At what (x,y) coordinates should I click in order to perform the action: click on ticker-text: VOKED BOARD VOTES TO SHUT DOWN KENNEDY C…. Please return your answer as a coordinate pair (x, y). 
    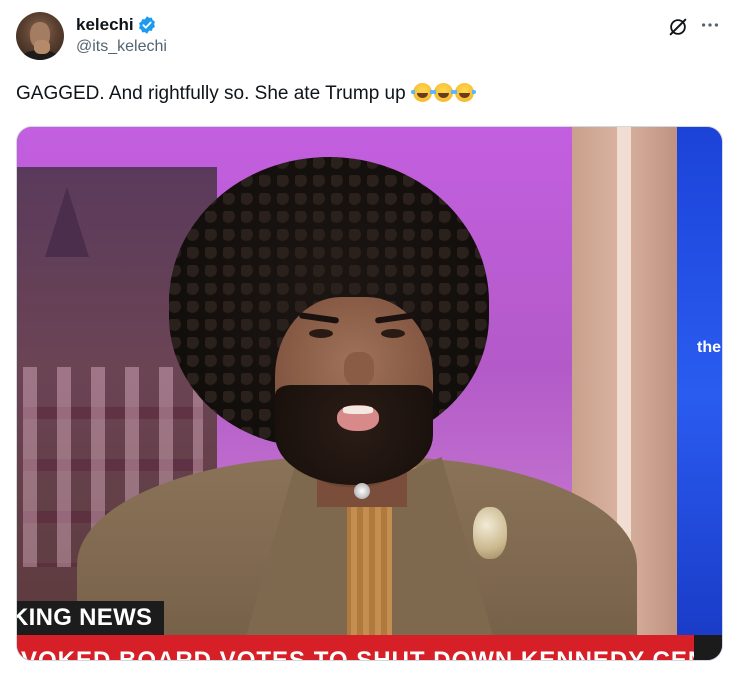
    Looking at the image, I should click on (357, 654).